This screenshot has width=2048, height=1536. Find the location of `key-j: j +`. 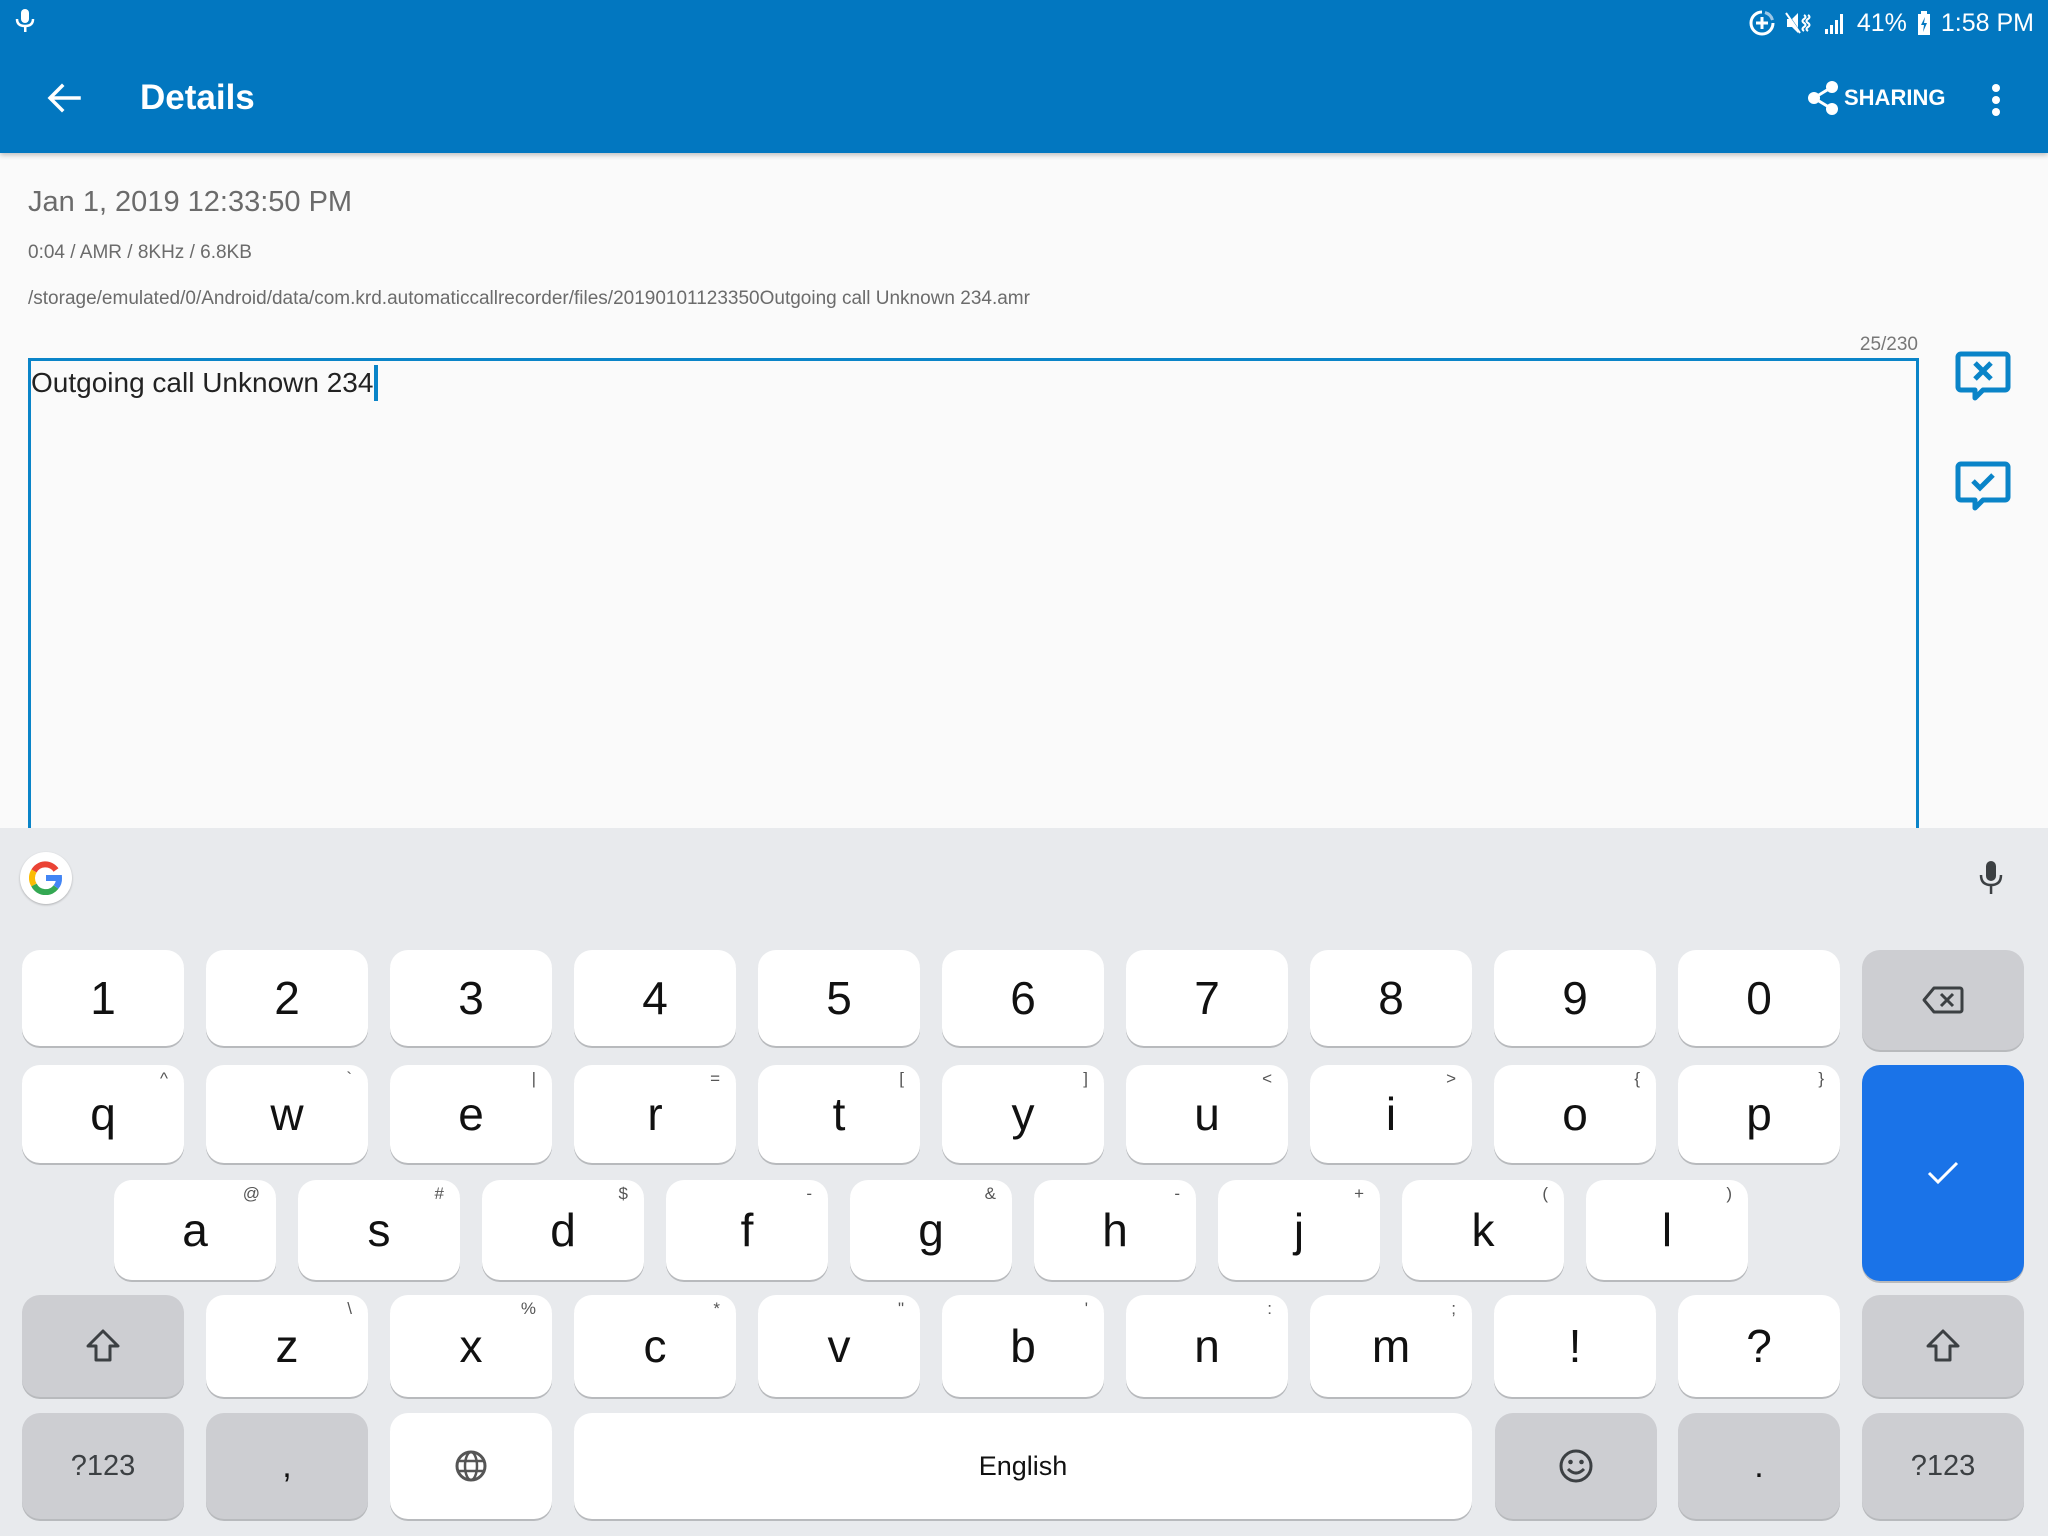

key-j: j + is located at coordinates (1299, 1230).